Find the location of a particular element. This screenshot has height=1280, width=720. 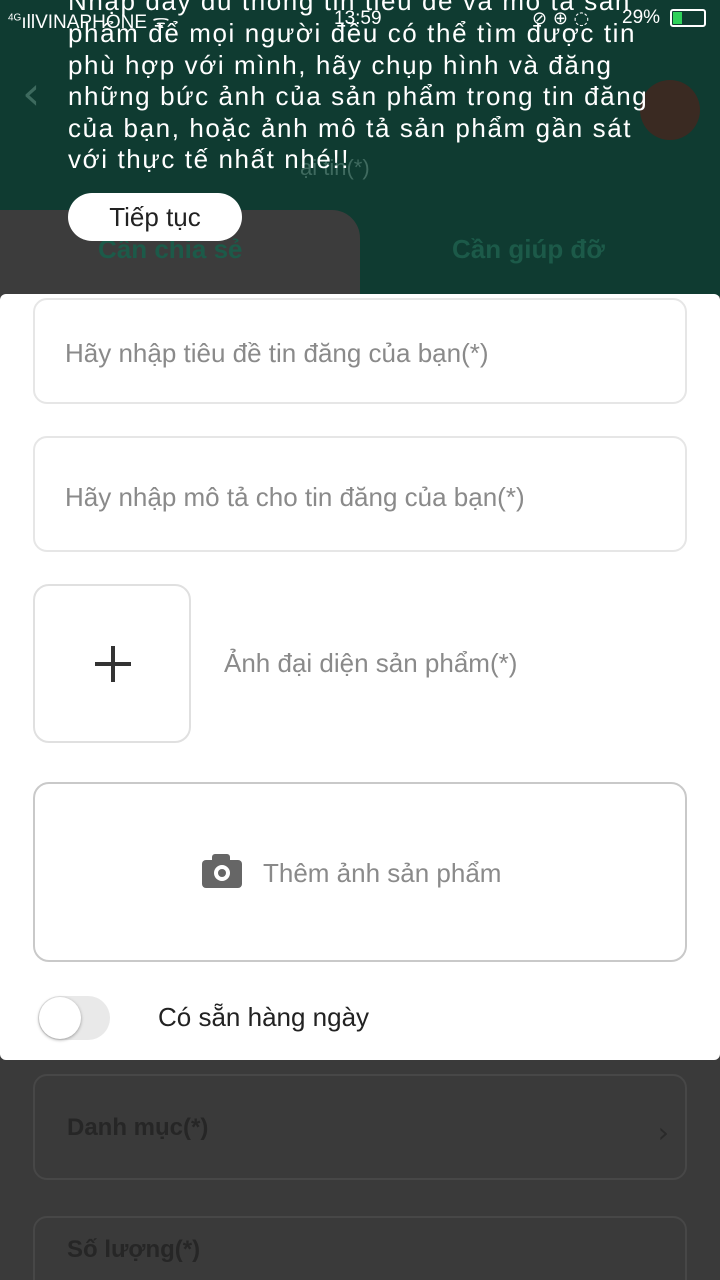

back-icon: ‹ is located at coordinates (31, 93).